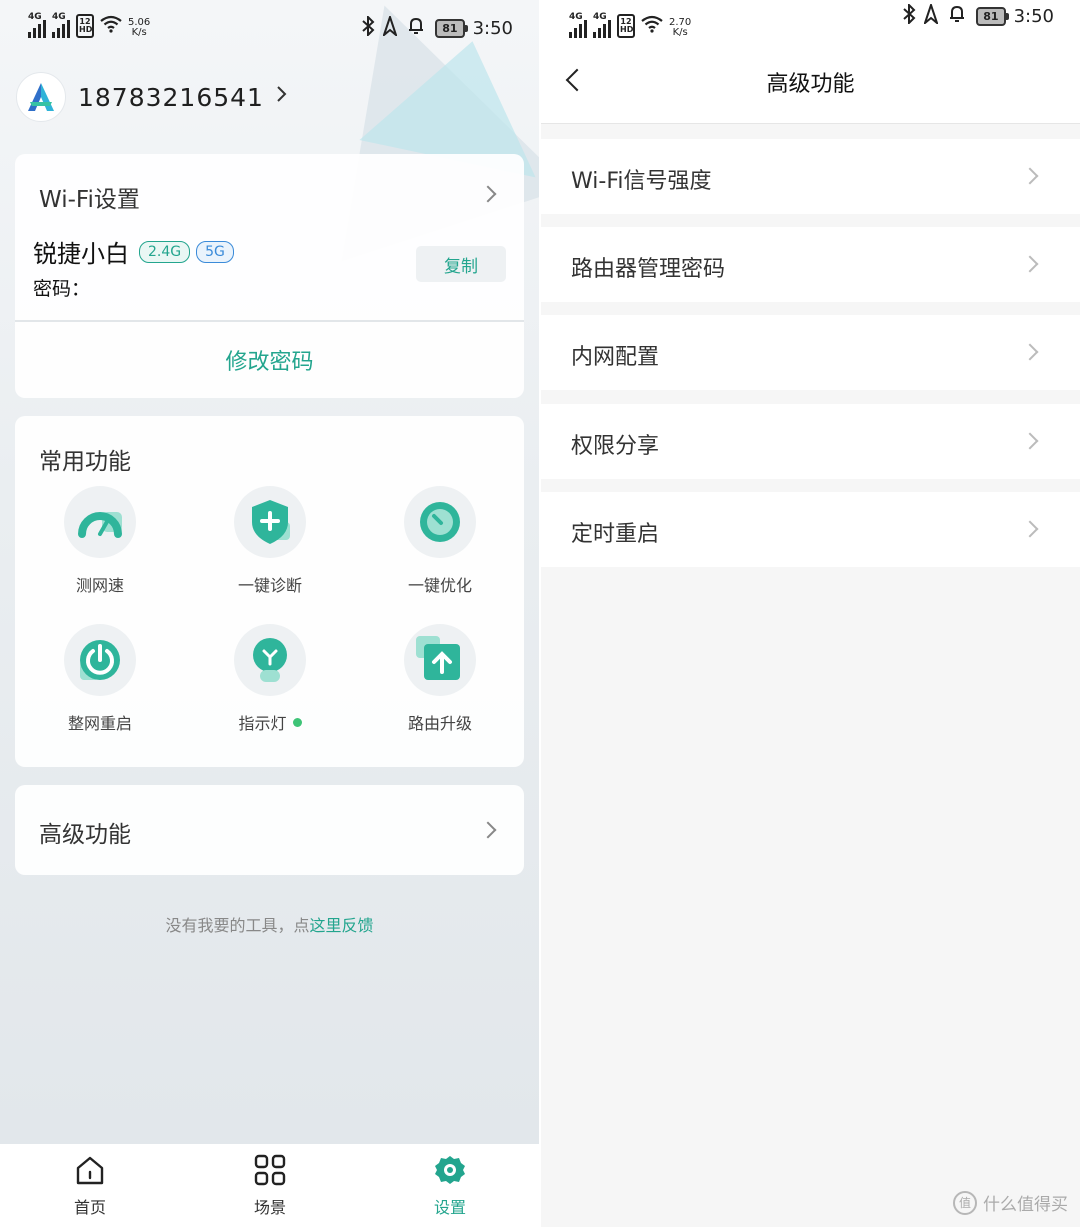 Image resolution: width=1080 pixels, height=1227 pixels. I want to click on bulb-icon, so click(270, 660).